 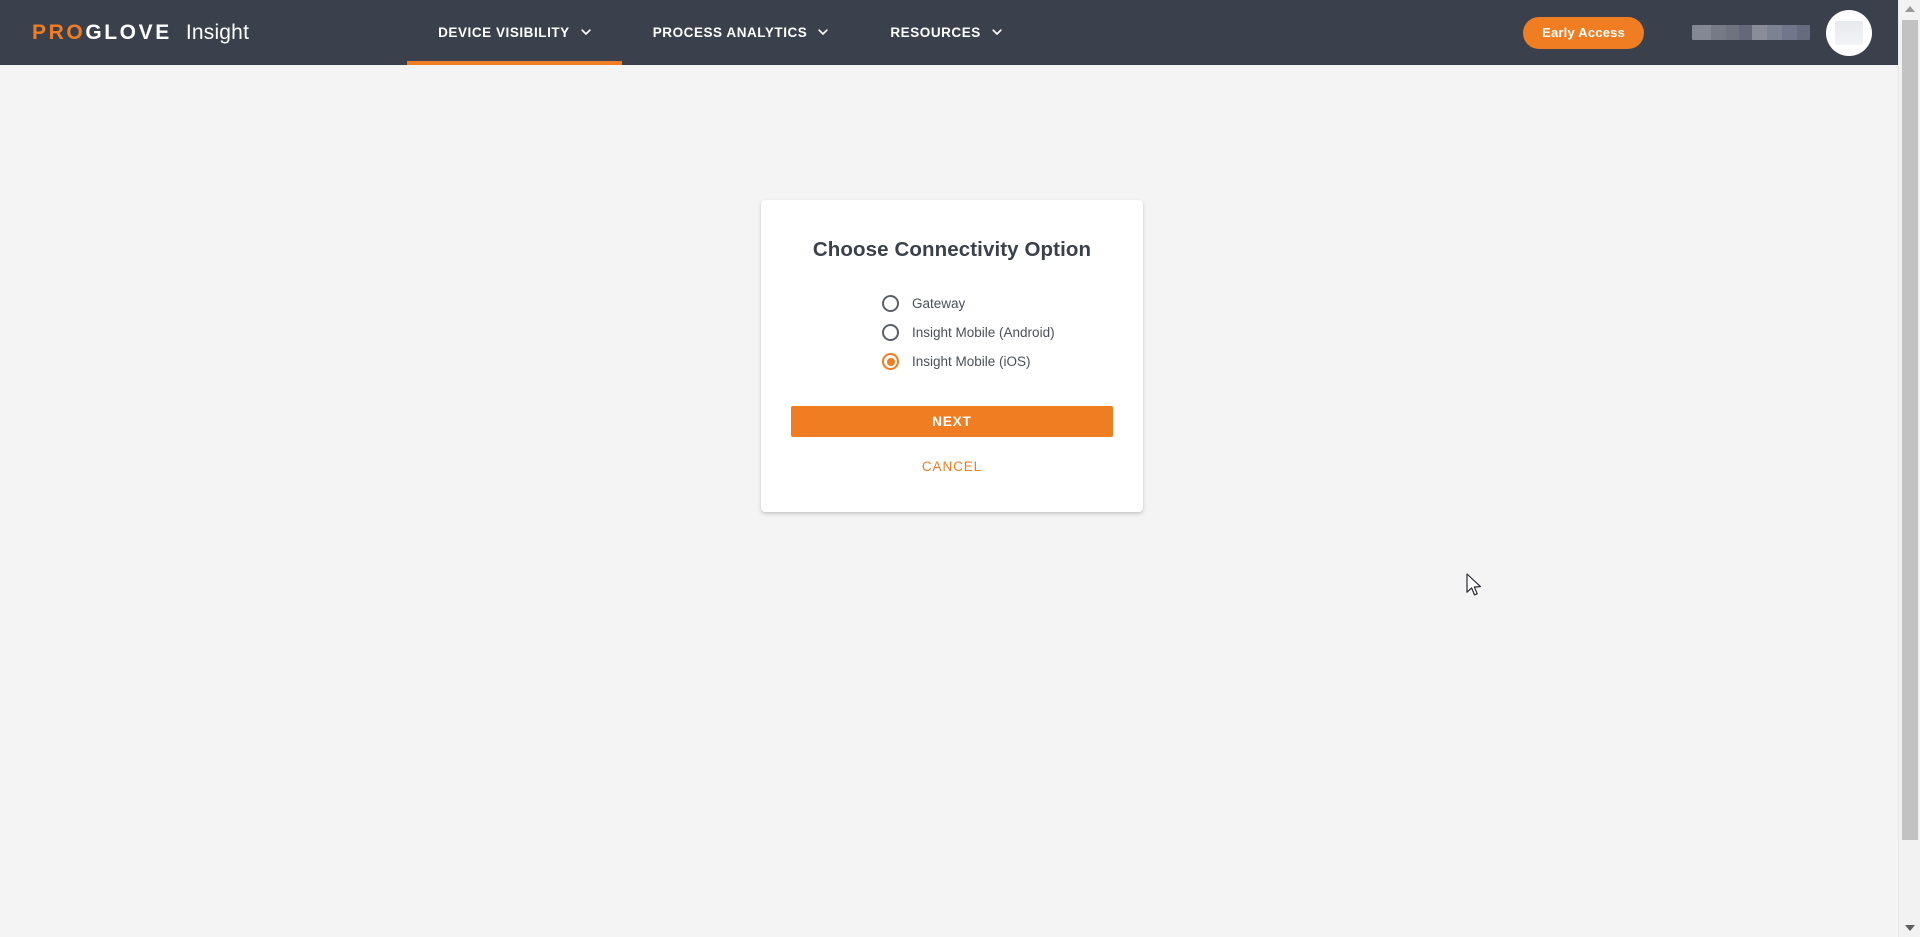 I want to click on triangle-down-icon, so click(x=1909, y=928).